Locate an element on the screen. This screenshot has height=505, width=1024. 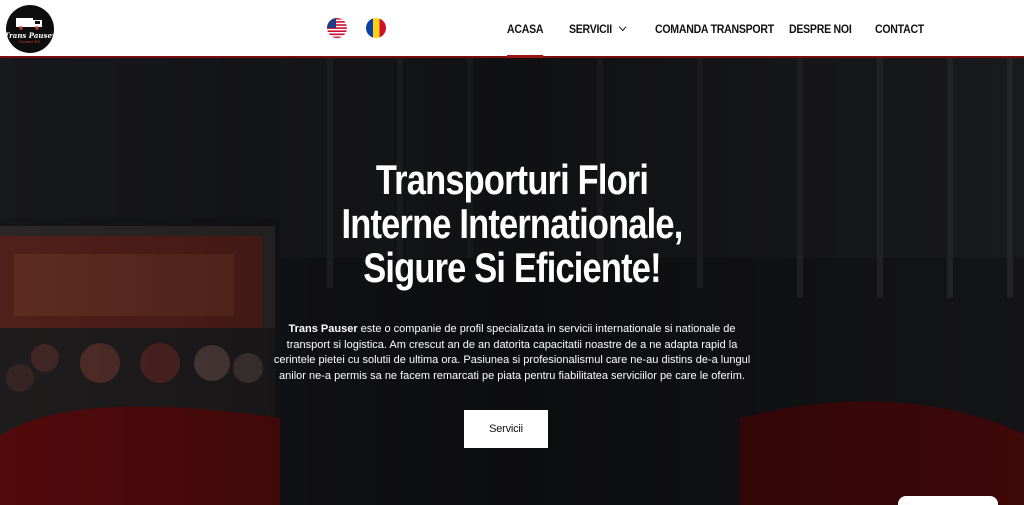
logo-subtitle: Romania SRL is located at coordinates (30, 42).